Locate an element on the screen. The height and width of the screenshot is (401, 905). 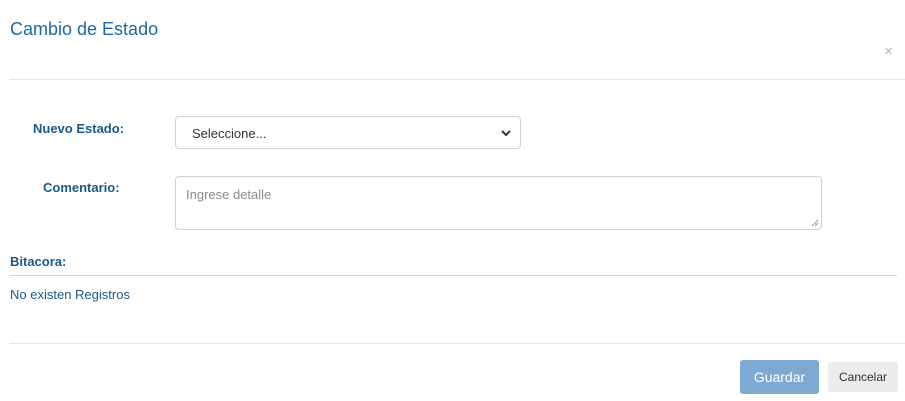
header-divider is located at coordinates (457, 79).